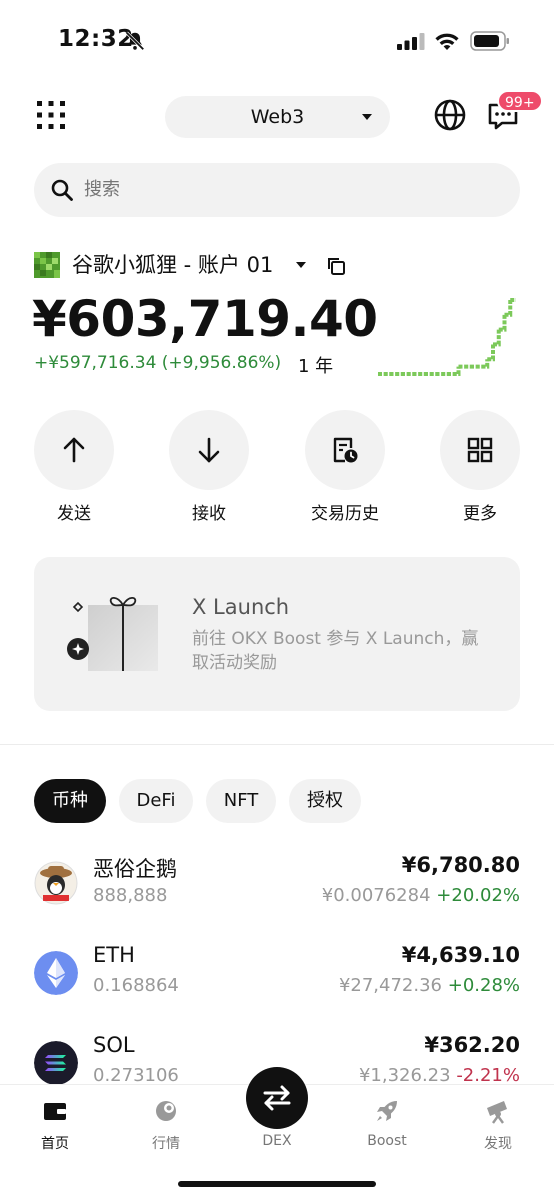 This screenshot has width=554, height=1200. I want to click on account-selector: 谷歌小狐狸 - 账户 01, so click(234, 266).